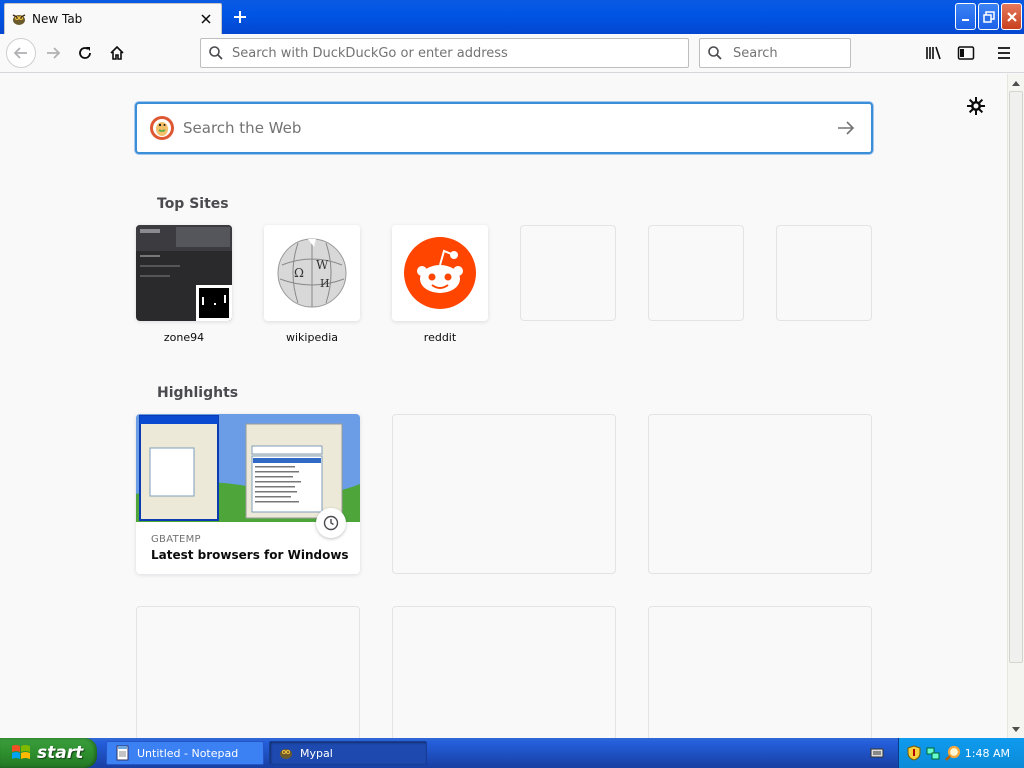  What do you see at coordinates (504, 128) in the screenshot?
I see `web-search-box: Search the Web` at bounding box center [504, 128].